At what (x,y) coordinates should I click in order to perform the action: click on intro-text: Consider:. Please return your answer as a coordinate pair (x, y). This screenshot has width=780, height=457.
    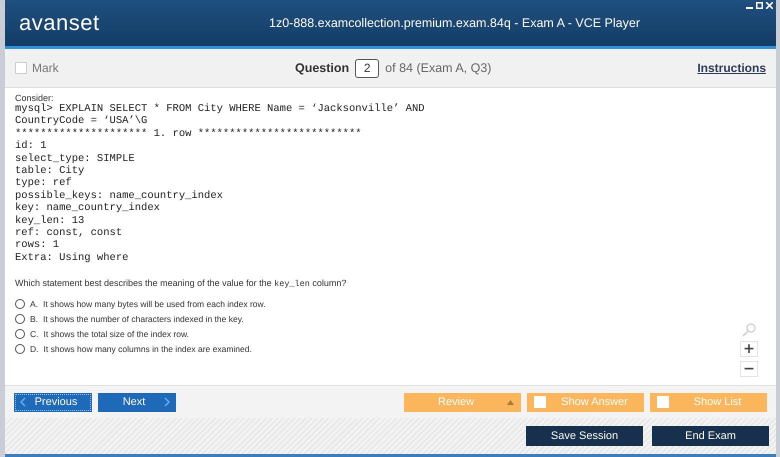
    Looking at the image, I should click on (35, 98).